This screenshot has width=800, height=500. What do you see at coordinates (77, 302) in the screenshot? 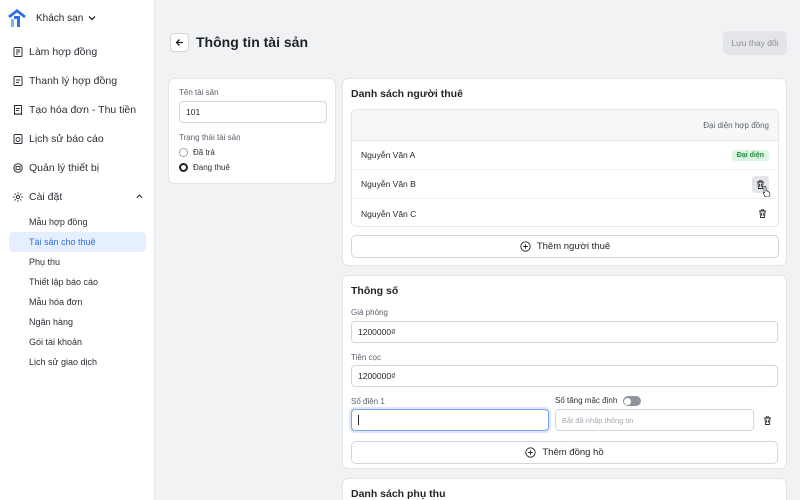
I see `submenu-item-mau-hoa-don: Mẫu hóa đơn` at bounding box center [77, 302].